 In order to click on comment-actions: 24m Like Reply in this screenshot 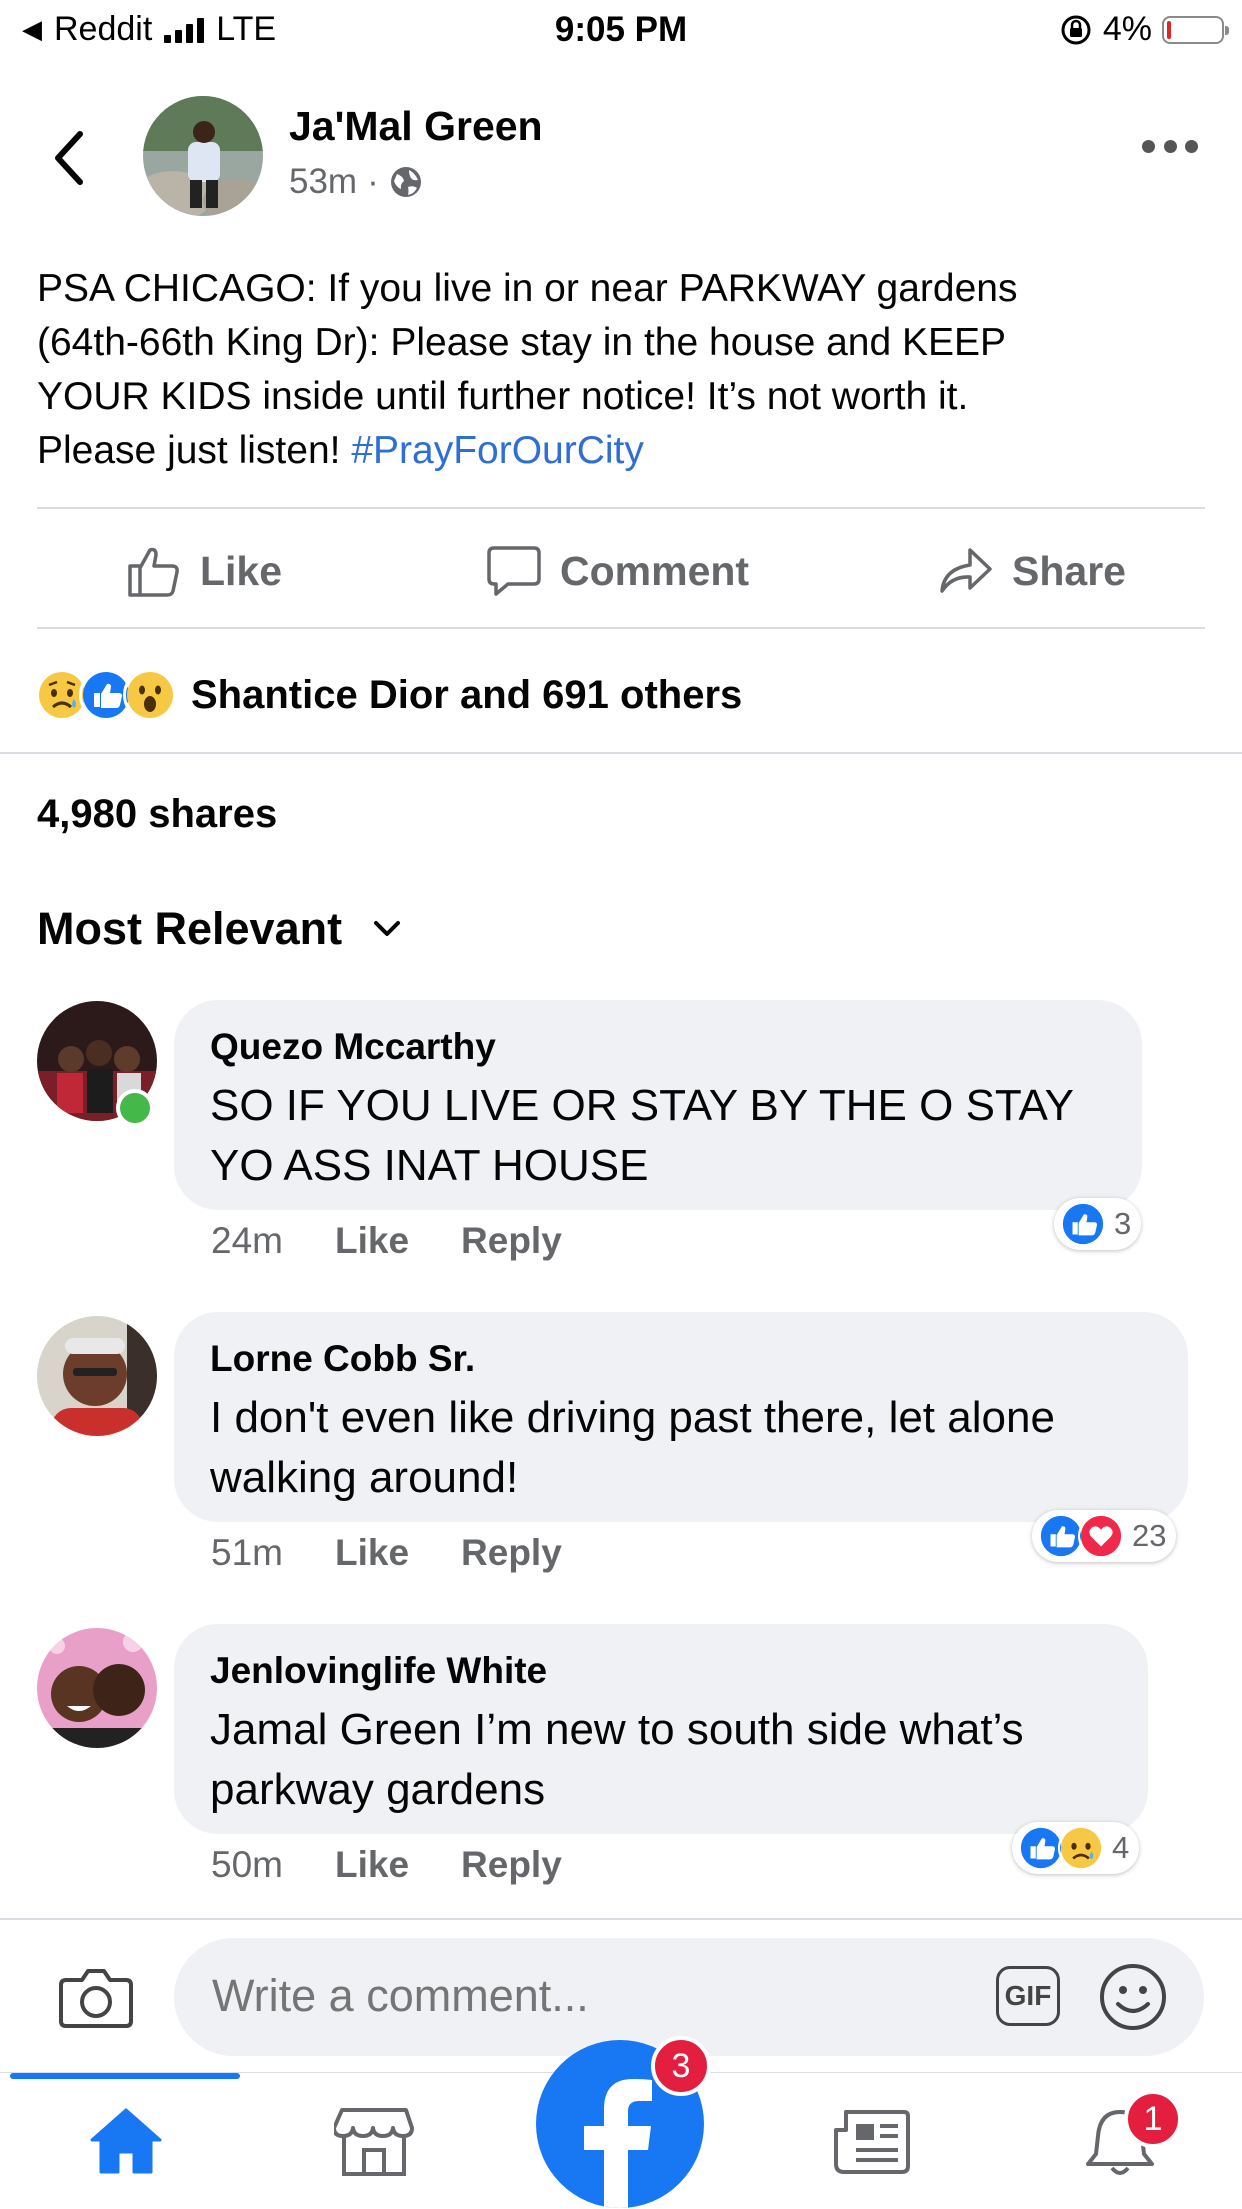, I will do `click(386, 1241)`.